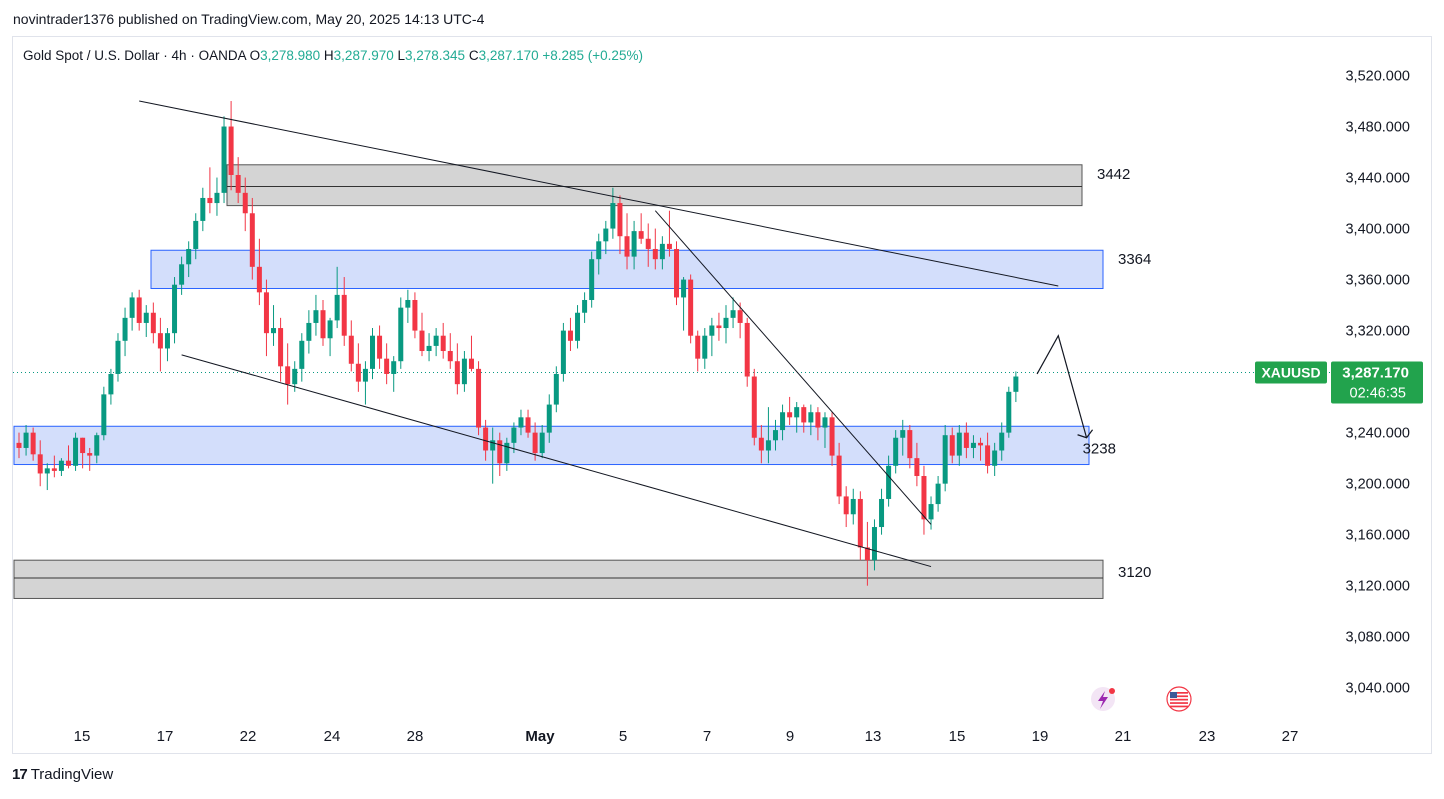 This screenshot has width=1444, height=799. What do you see at coordinates (292, 55) in the screenshot?
I see `legend-part-2: 3,278.980` at bounding box center [292, 55].